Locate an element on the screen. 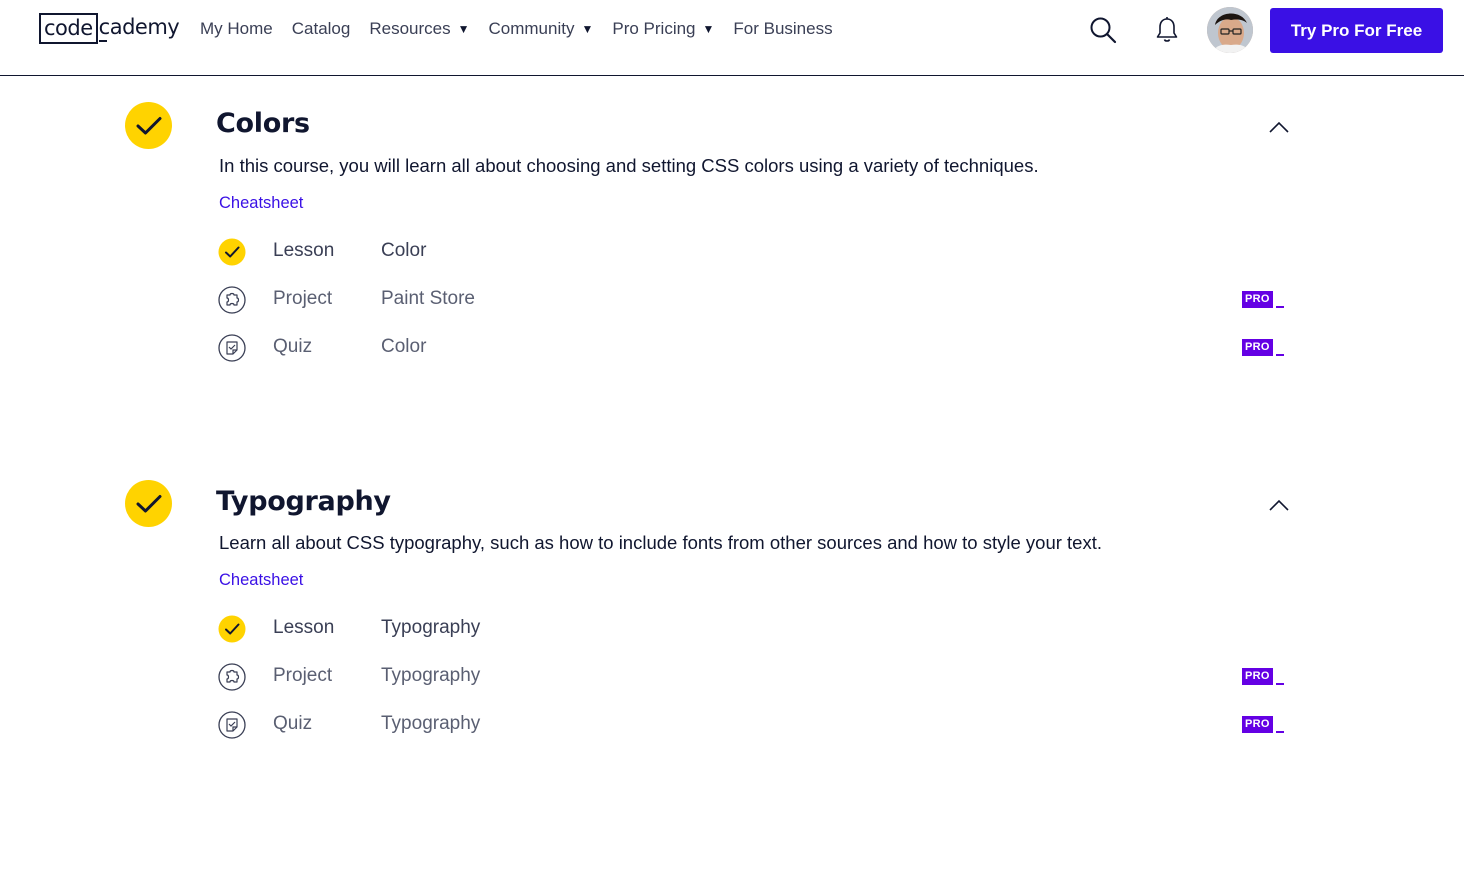  content-item-project: Project Paint Store PRO is located at coordinates (732, 300).